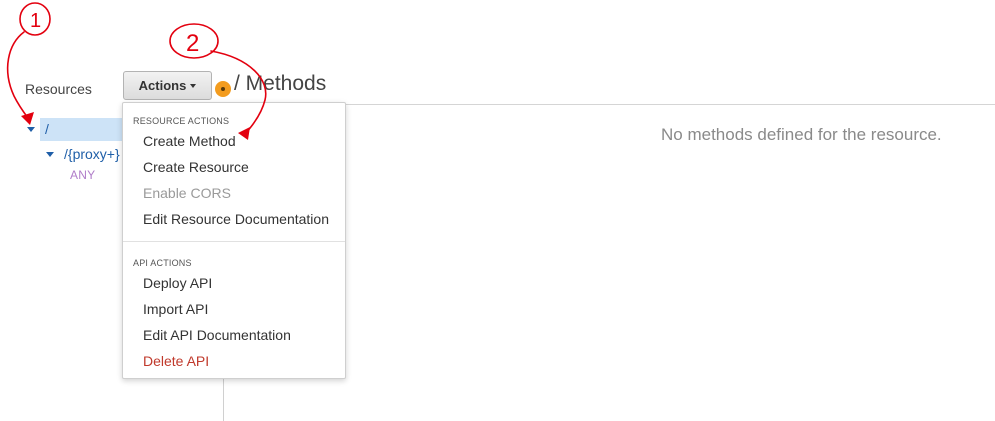 The height and width of the screenshot is (421, 995). I want to click on annotation-step-1: 1, so click(35, 21).